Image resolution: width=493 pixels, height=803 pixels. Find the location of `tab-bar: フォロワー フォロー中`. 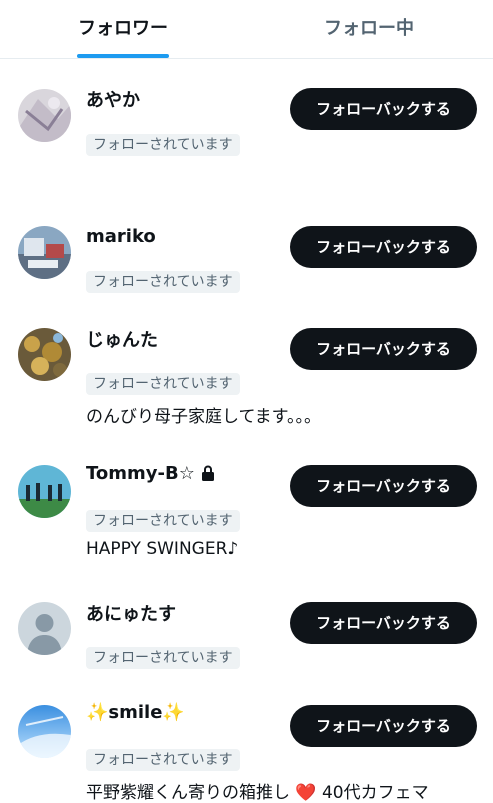

tab-bar: フォロワー フォロー中 is located at coordinates (246, 29).